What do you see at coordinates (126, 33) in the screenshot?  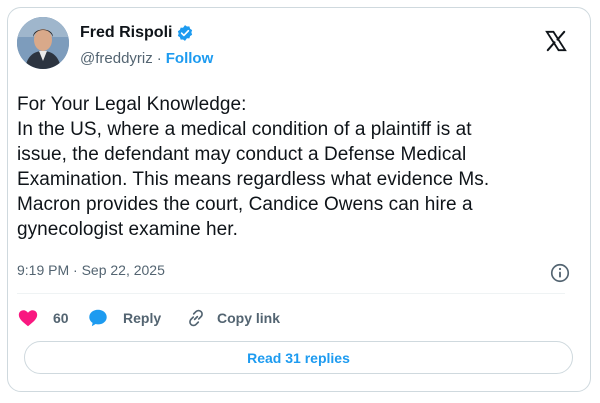 I see `author-name: Fred Rispoli` at bounding box center [126, 33].